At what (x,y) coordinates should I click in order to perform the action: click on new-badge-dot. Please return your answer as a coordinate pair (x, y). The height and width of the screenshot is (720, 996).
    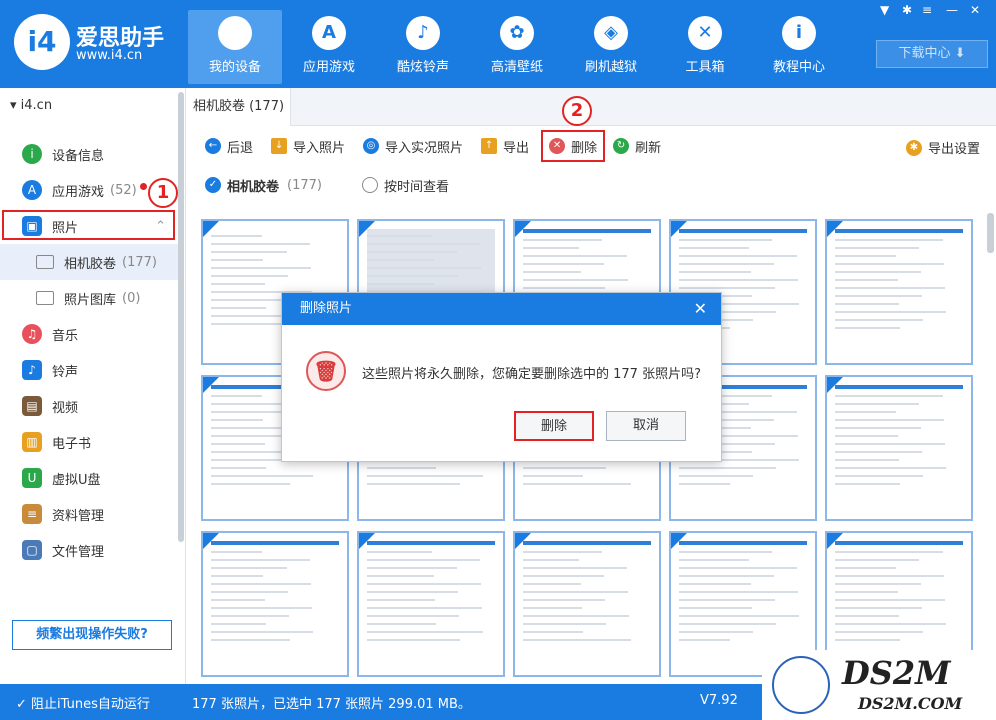
    Looking at the image, I should click on (143, 186).